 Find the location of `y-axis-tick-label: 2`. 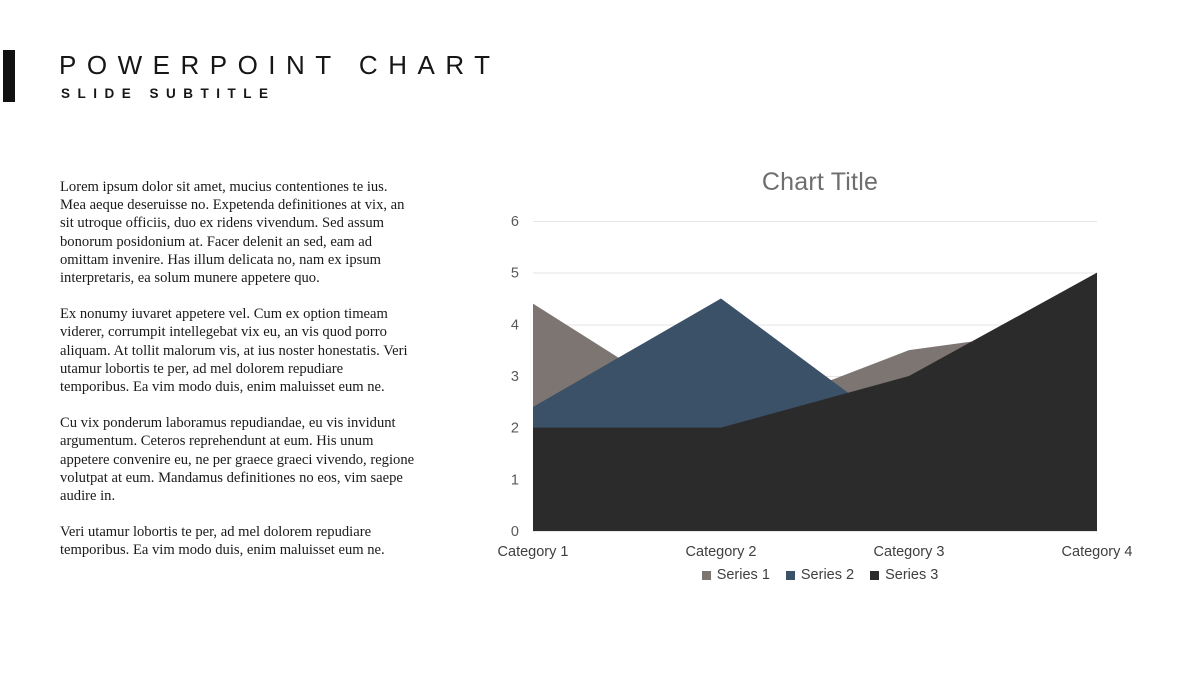

y-axis-tick-label: 2 is located at coordinates (515, 429).